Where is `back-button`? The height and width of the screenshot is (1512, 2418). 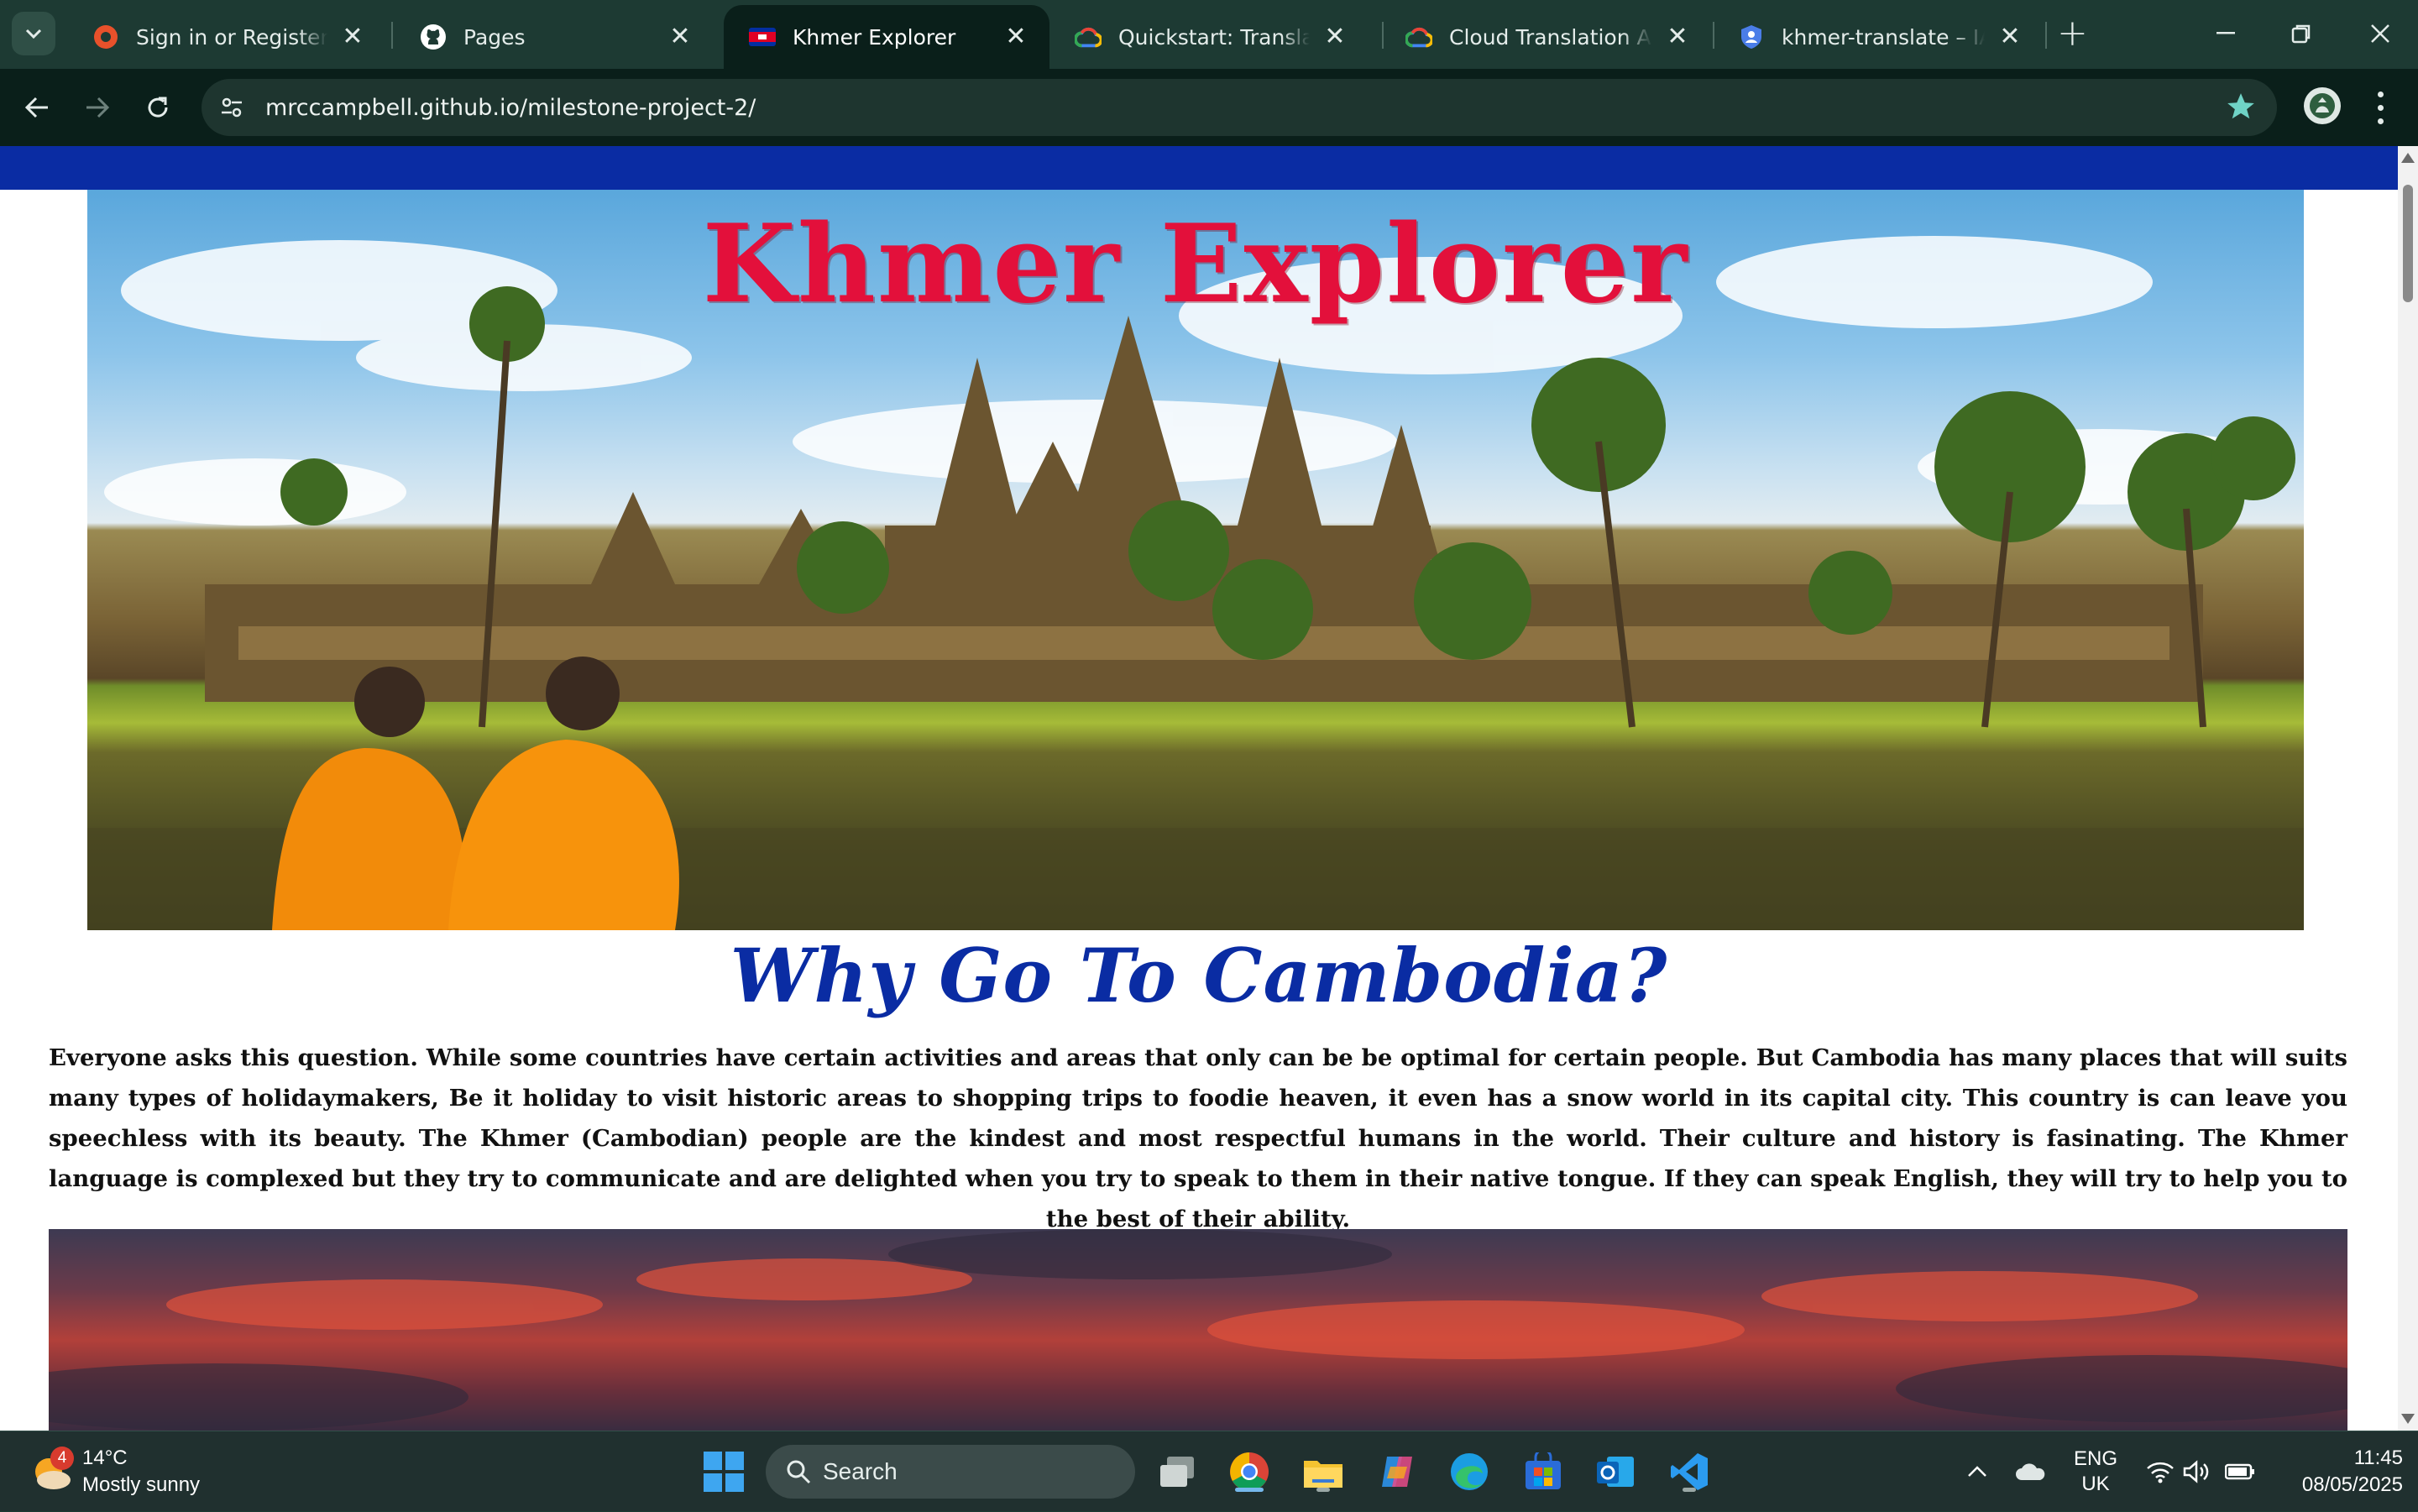 back-button is located at coordinates (36, 107).